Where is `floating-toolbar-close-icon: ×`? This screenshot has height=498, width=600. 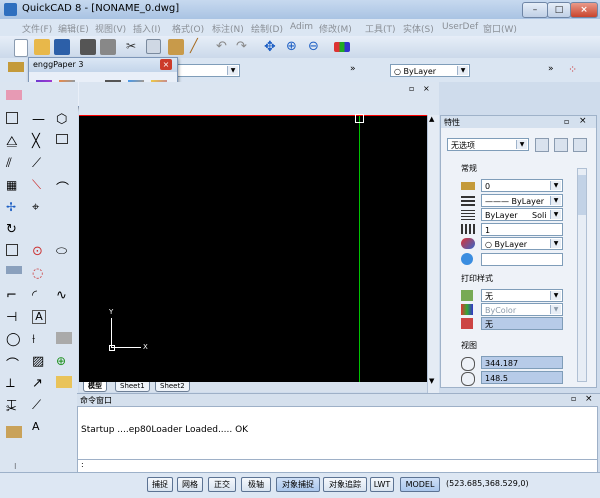
floating-toolbar-close-icon: × is located at coordinates (166, 64).